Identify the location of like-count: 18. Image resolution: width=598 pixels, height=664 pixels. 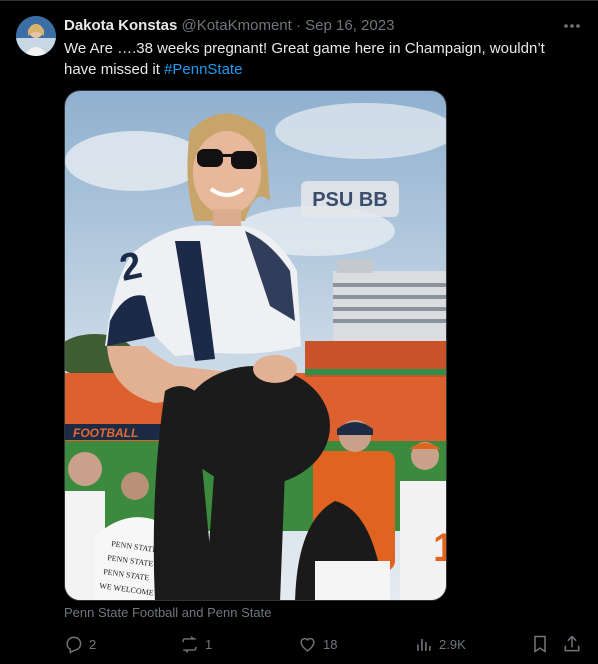
(330, 644).